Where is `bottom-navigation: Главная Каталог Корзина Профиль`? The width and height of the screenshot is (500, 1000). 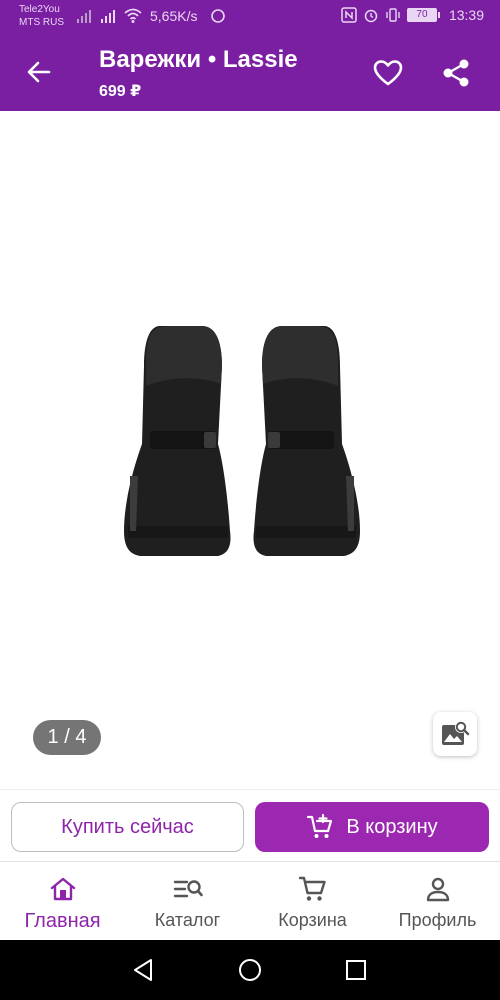 bottom-navigation: Главная Каталог Корзина Профиль is located at coordinates (250, 900).